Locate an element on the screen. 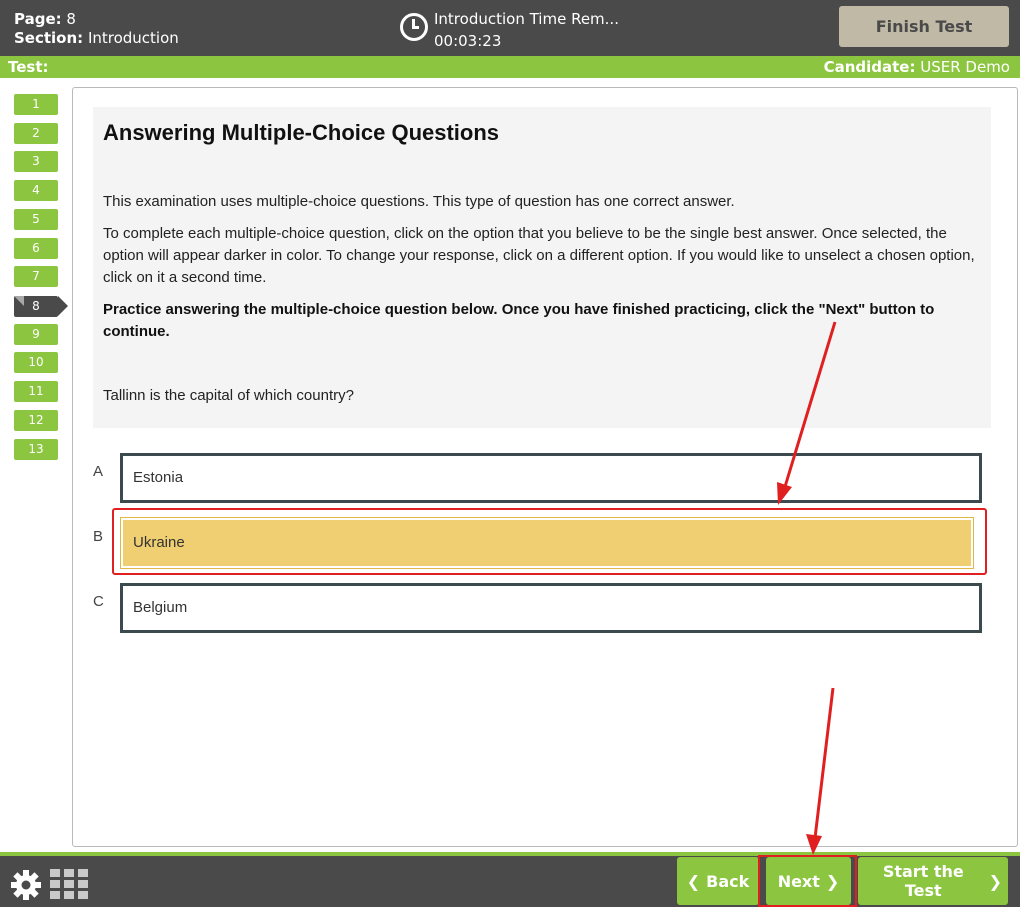 This screenshot has height=907, width=1020. chevron-left-icon: ❮ is located at coordinates (693, 881).